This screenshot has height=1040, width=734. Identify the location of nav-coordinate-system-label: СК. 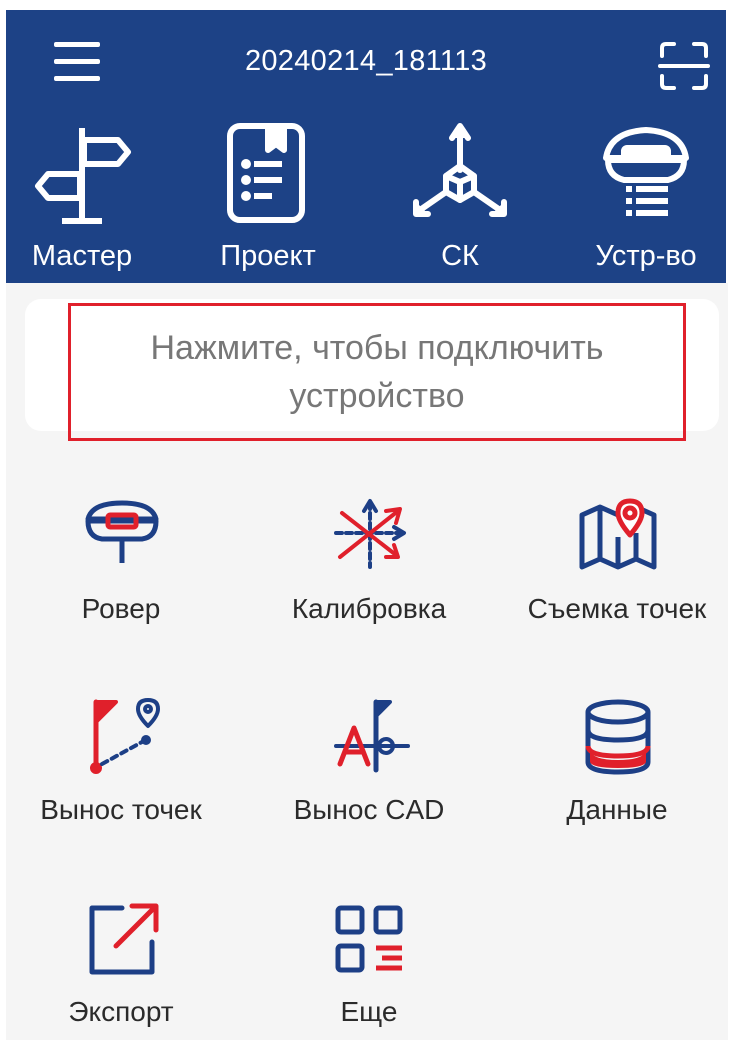
(460, 256).